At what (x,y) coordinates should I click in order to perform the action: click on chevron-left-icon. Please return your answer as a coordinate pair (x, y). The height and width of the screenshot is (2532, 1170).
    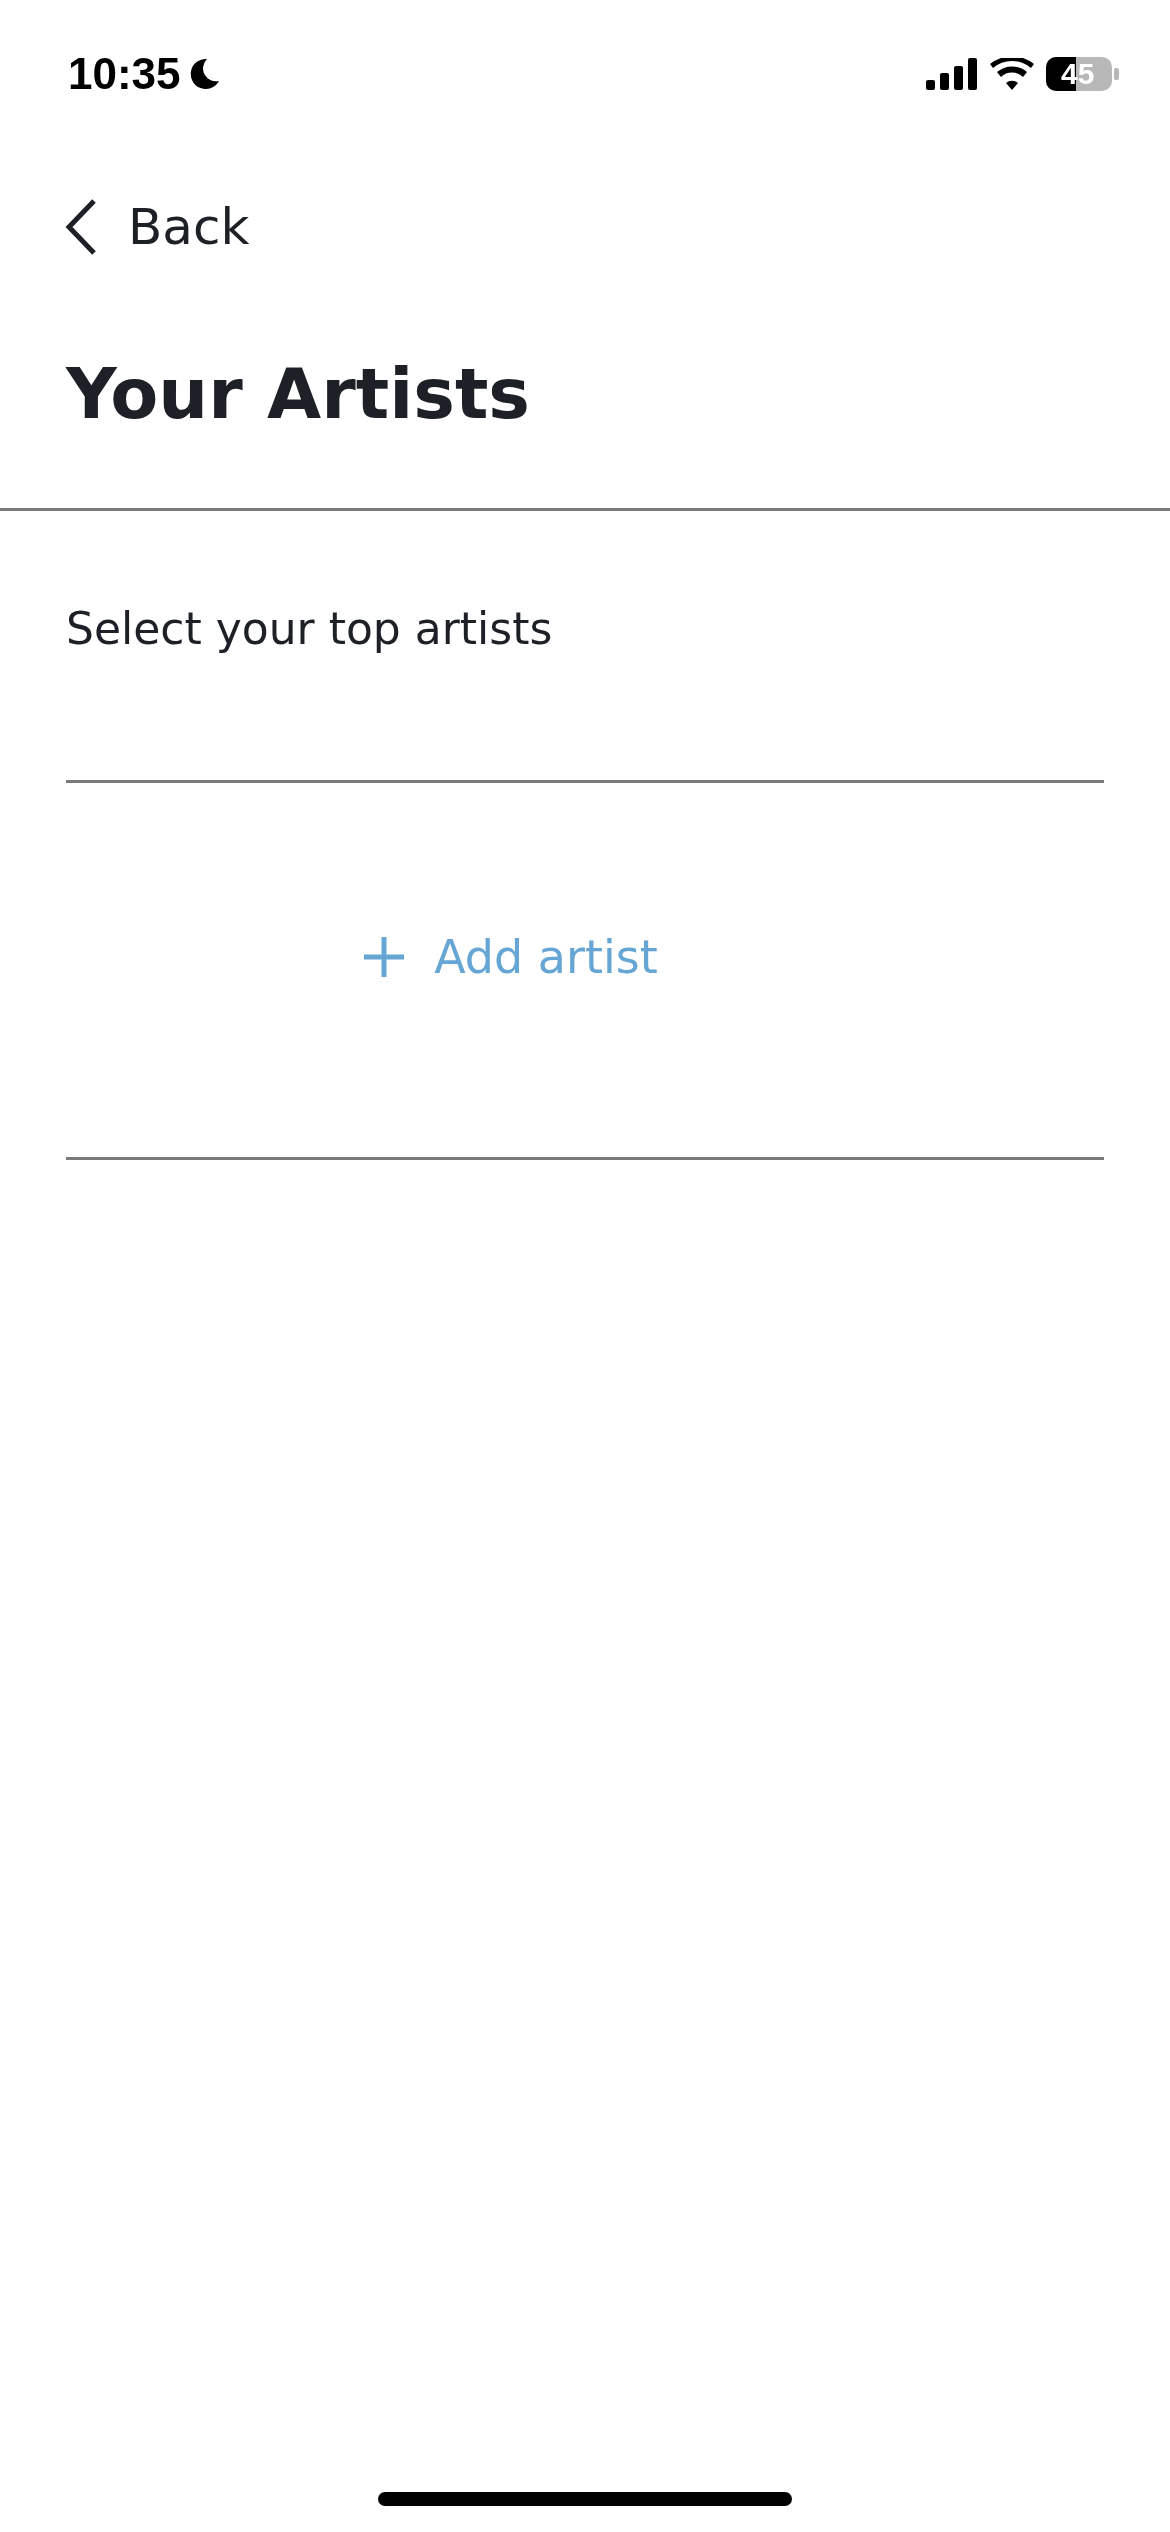
    Looking at the image, I should click on (81, 227).